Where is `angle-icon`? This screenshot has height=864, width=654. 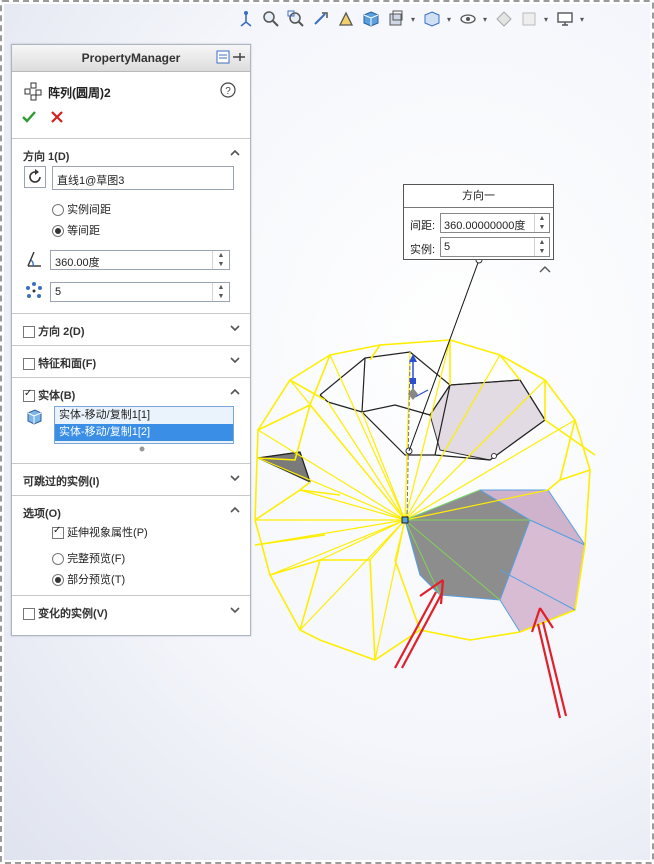 angle-icon is located at coordinates (34, 259).